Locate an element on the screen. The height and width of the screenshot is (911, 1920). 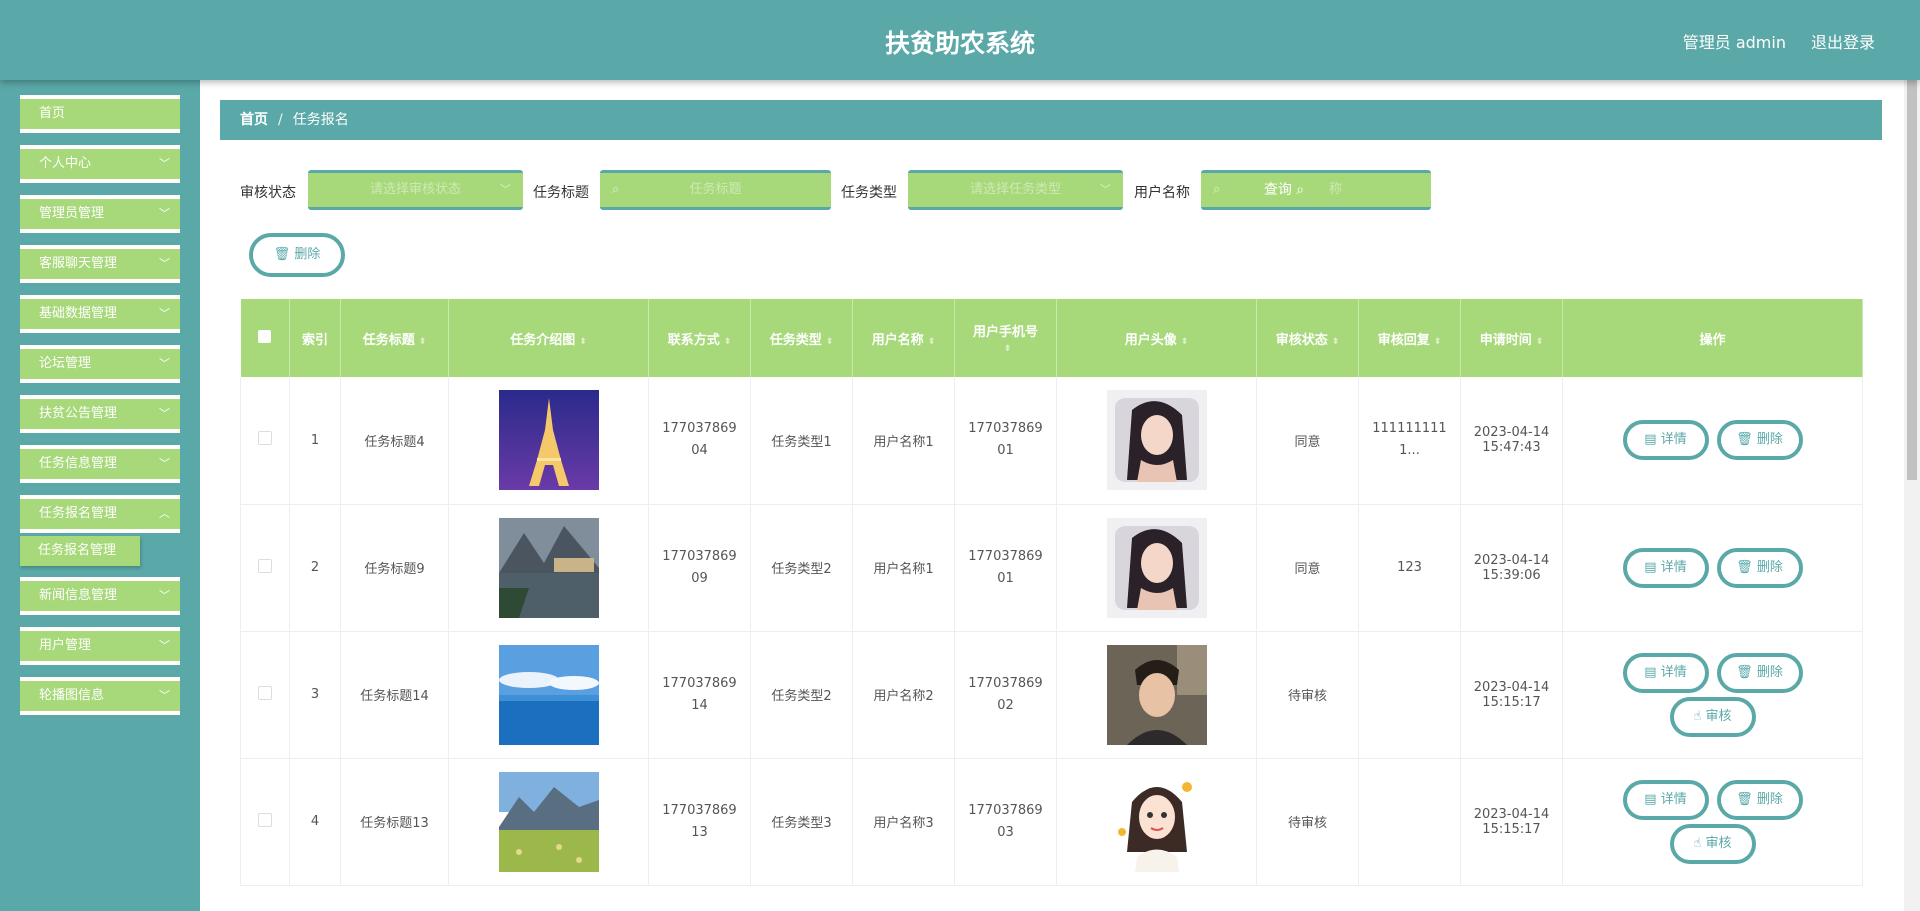
cell-title: 任务标题4 is located at coordinates (394, 441).